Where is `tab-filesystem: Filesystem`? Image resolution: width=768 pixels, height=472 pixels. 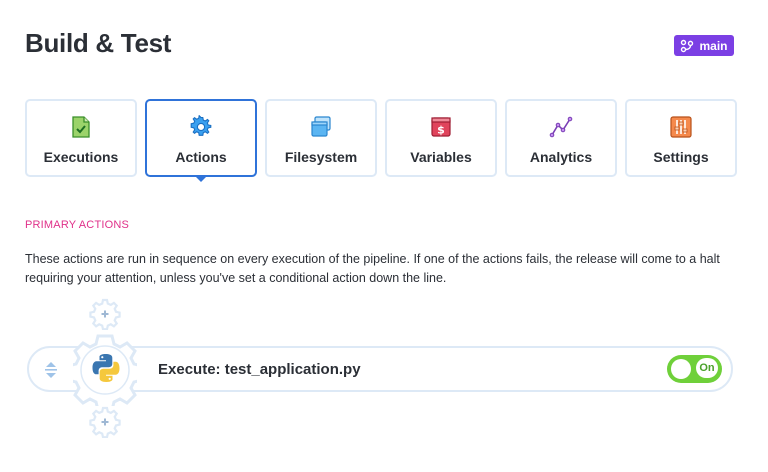
tab-filesystem: Filesystem is located at coordinates (321, 138).